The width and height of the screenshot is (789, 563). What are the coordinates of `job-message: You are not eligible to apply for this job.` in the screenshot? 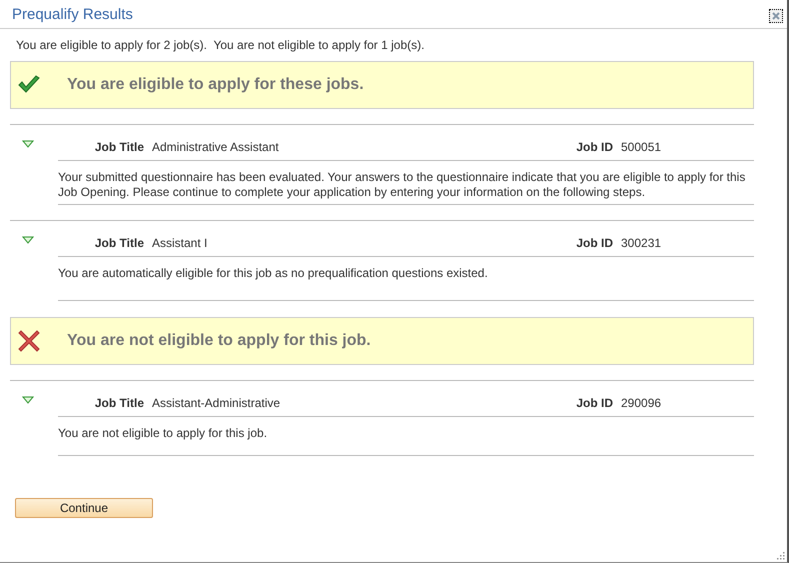 It's located at (163, 433).